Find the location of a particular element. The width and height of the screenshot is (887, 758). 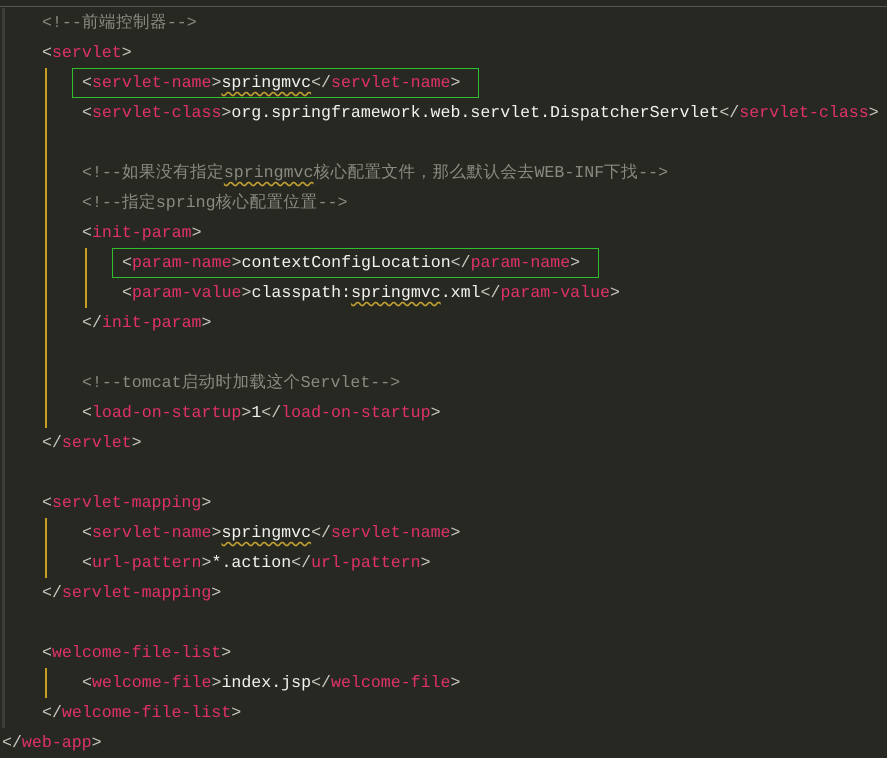

code-line: </servlet> is located at coordinates (92, 443).